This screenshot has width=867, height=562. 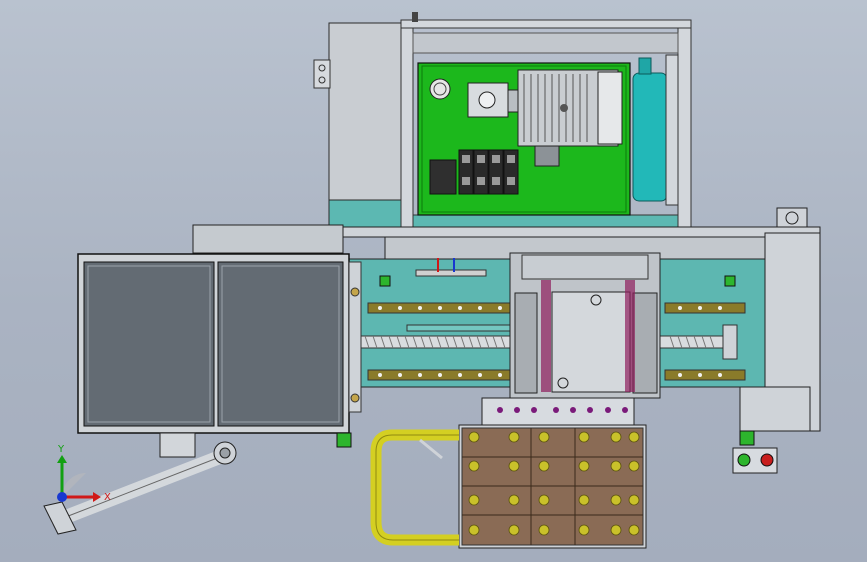 I want to click on motor-terminal, so click(x=564, y=108).